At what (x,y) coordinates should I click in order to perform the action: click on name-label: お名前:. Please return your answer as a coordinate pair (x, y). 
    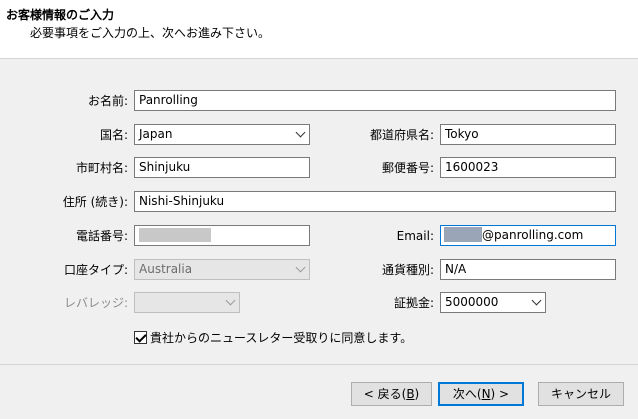
    Looking at the image, I should click on (107, 101).